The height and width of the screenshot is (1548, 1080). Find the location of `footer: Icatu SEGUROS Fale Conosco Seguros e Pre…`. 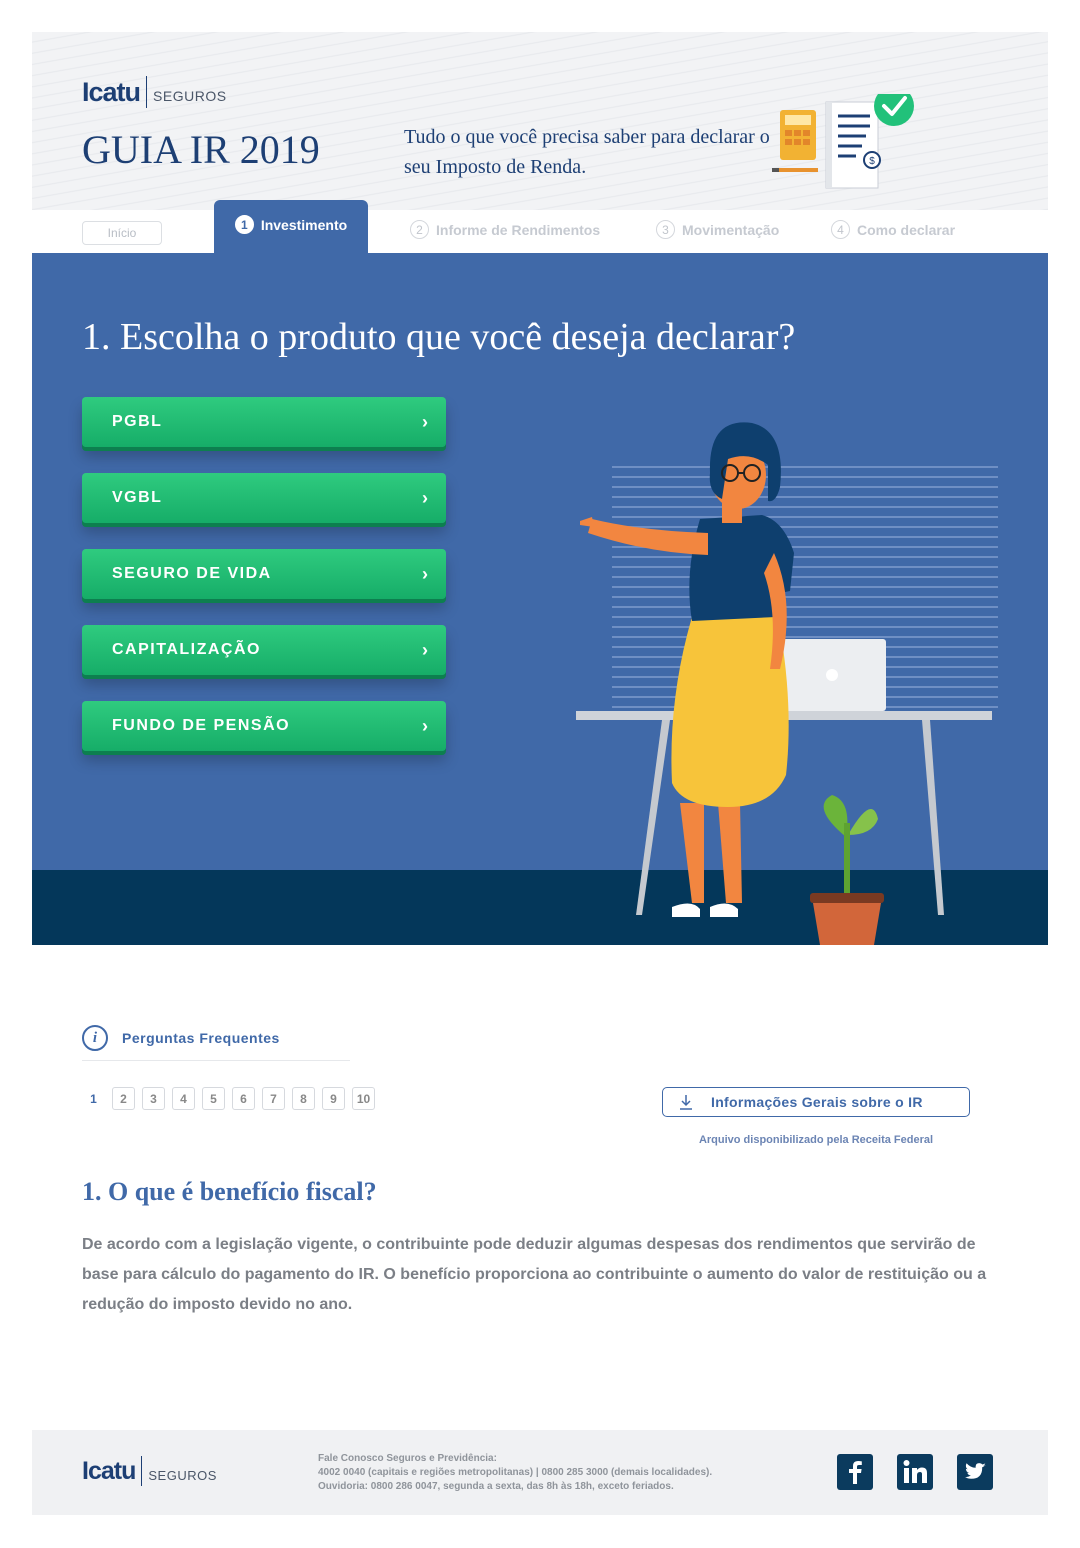

footer: Icatu SEGUROS Fale Conosco Seguros e Pre… is located at coordinates (540, 1472).